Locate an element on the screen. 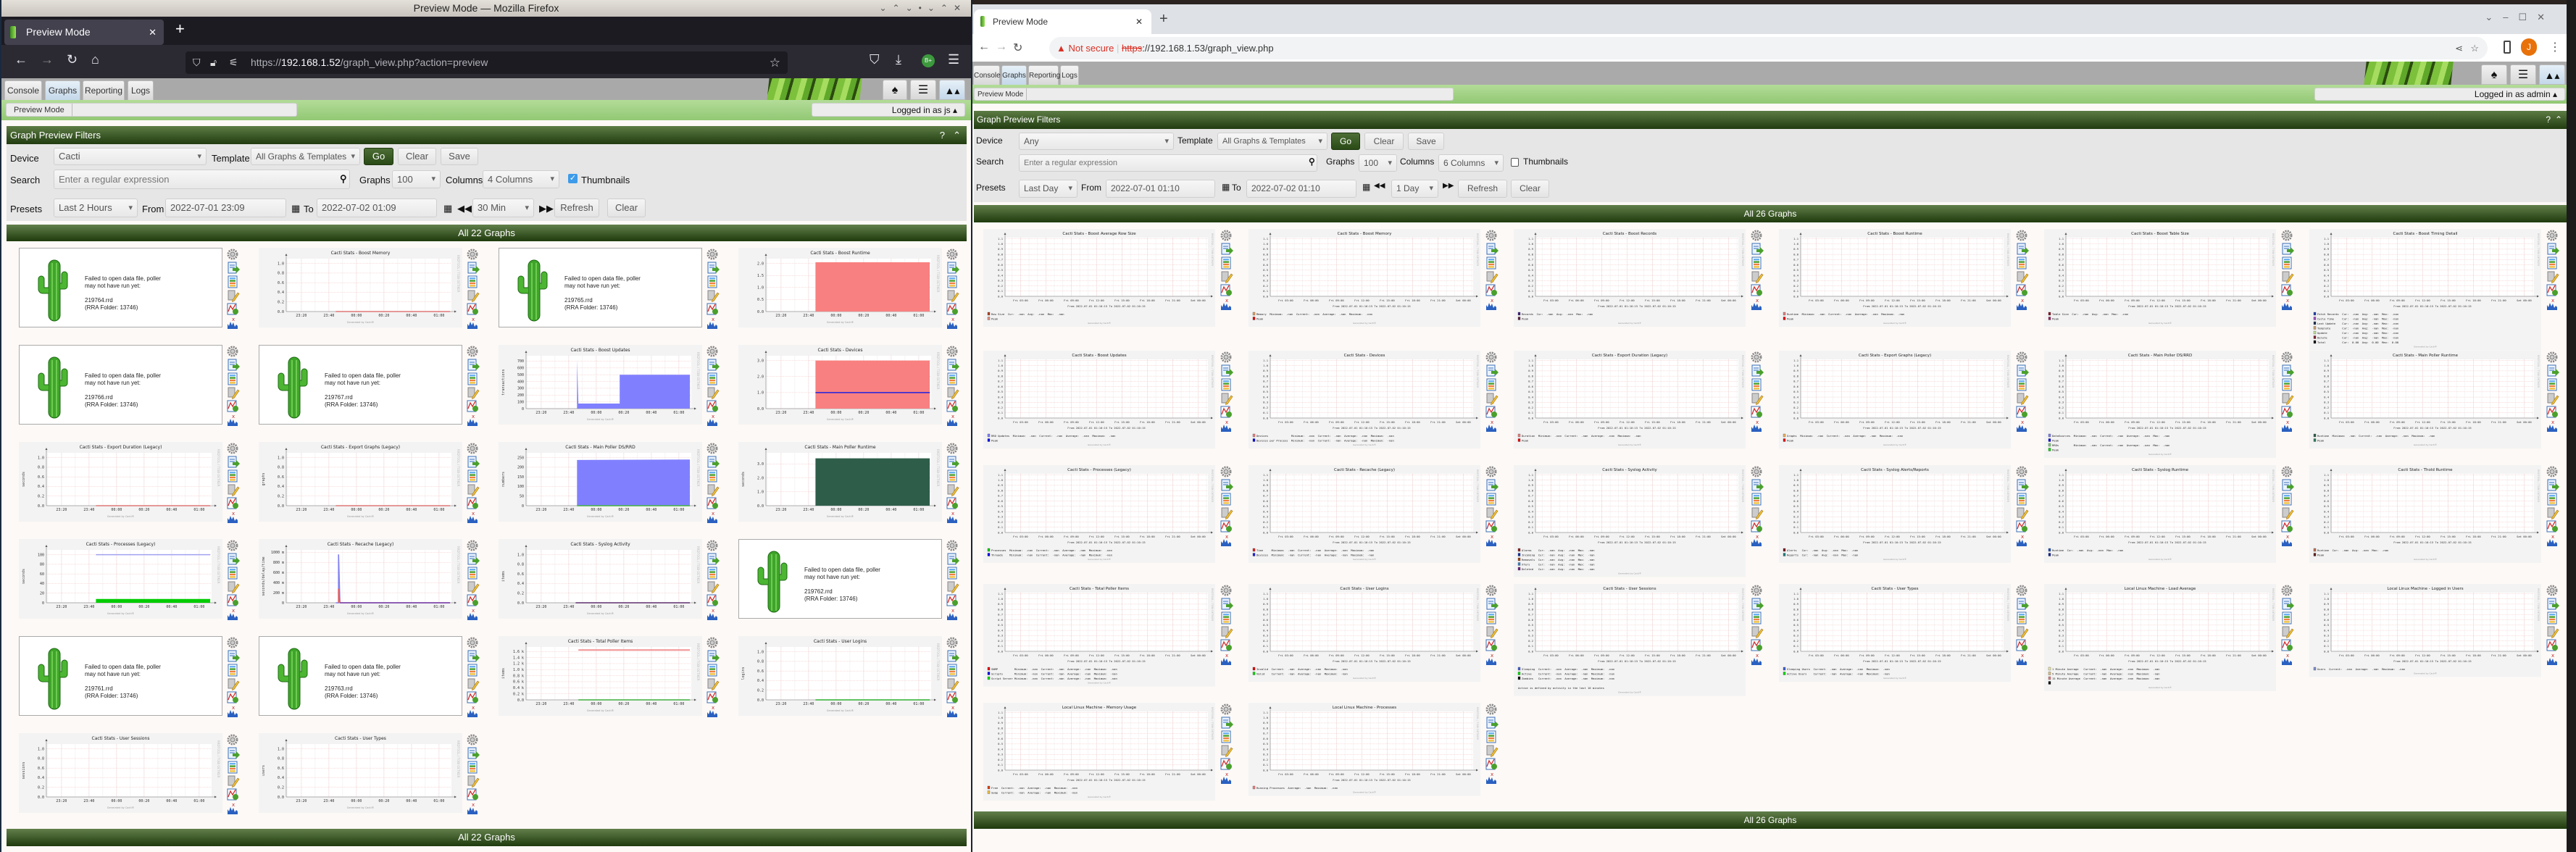  from-calendar-icon: ▦ is located at coordinates (295, 209).